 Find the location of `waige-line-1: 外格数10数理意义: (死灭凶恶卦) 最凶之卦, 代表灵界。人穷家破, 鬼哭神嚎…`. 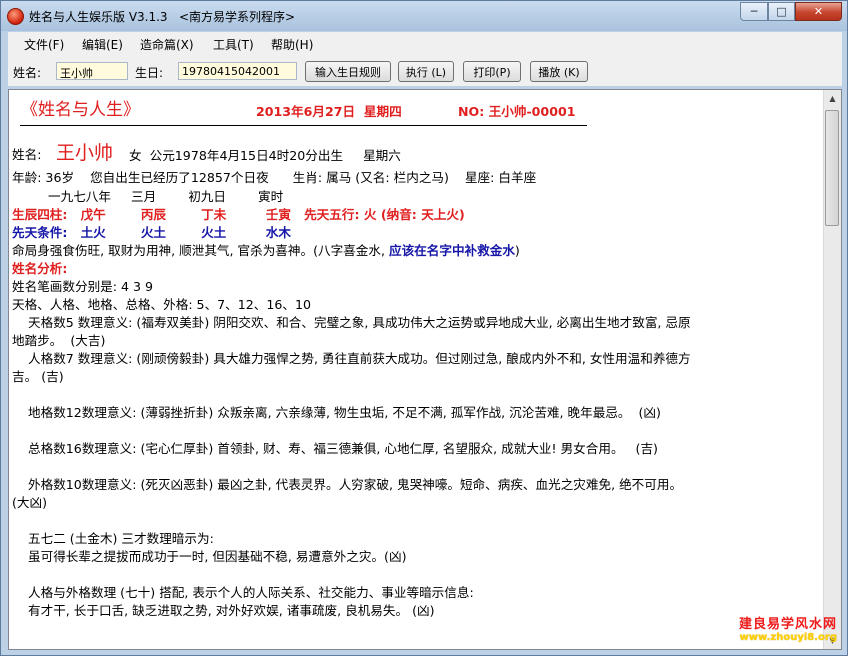

waige-line-1: 外格数10数理意义: (死灭凶恶卦) 最凶之卦, 代表灵界。人穷家破, 鬼哭神嚎… is located at coordinates (347, 484).